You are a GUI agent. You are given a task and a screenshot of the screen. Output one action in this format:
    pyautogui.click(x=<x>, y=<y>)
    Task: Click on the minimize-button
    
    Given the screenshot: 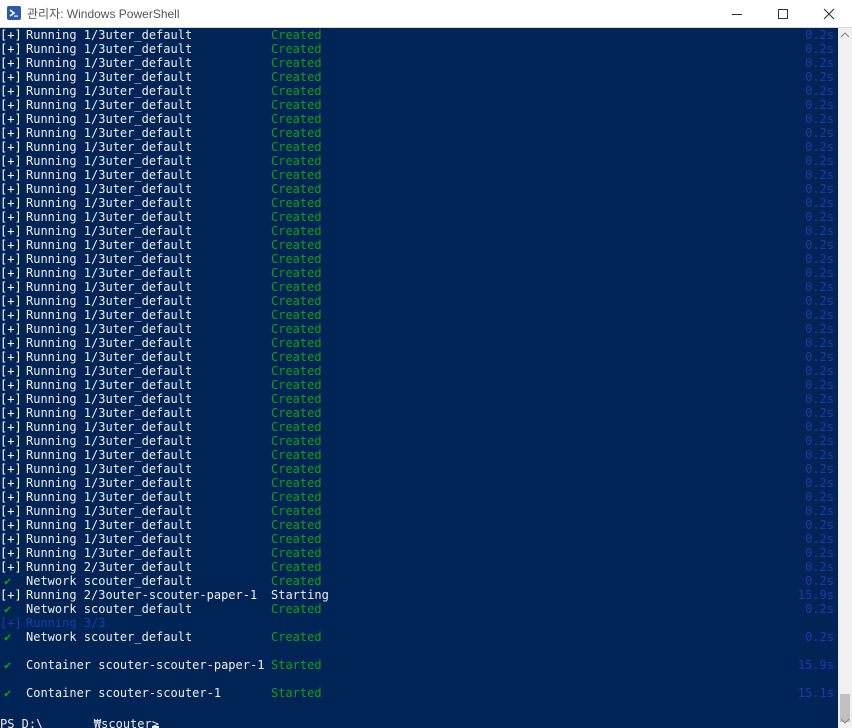 What is the action you would take?
    pyautogui.click(x=737, y=13)
    